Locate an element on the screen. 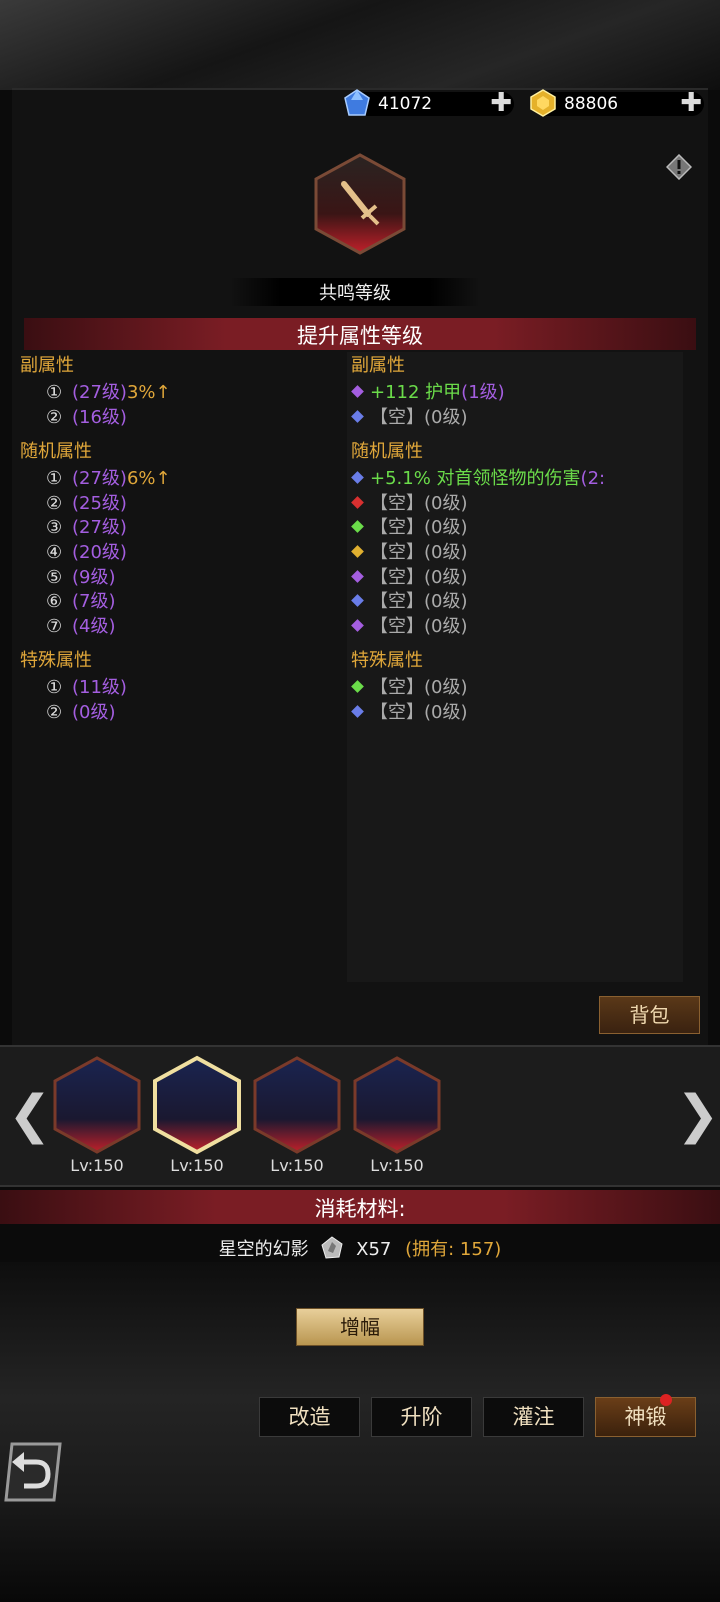 The width and height of the screenshot is (720, 1602). add-gold-button: ✚ is located at coordinates (691, 103).